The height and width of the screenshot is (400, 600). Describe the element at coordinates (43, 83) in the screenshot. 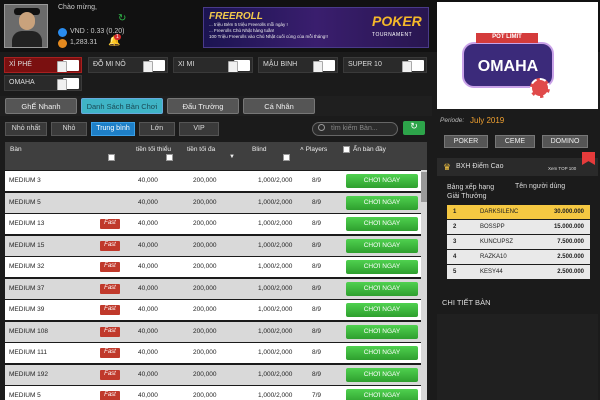

I see `game-tab-omaha: OMAHA` at that location.